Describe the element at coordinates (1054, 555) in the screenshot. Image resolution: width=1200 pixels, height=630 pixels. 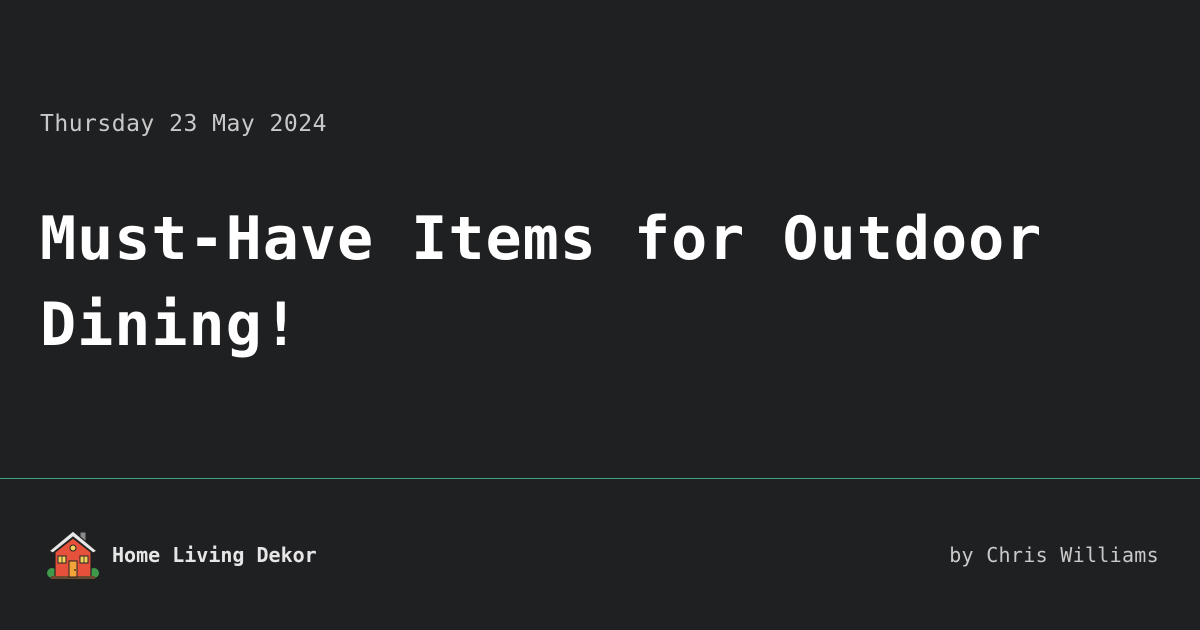
I see `author-byline: by Chris Williams` at that location.